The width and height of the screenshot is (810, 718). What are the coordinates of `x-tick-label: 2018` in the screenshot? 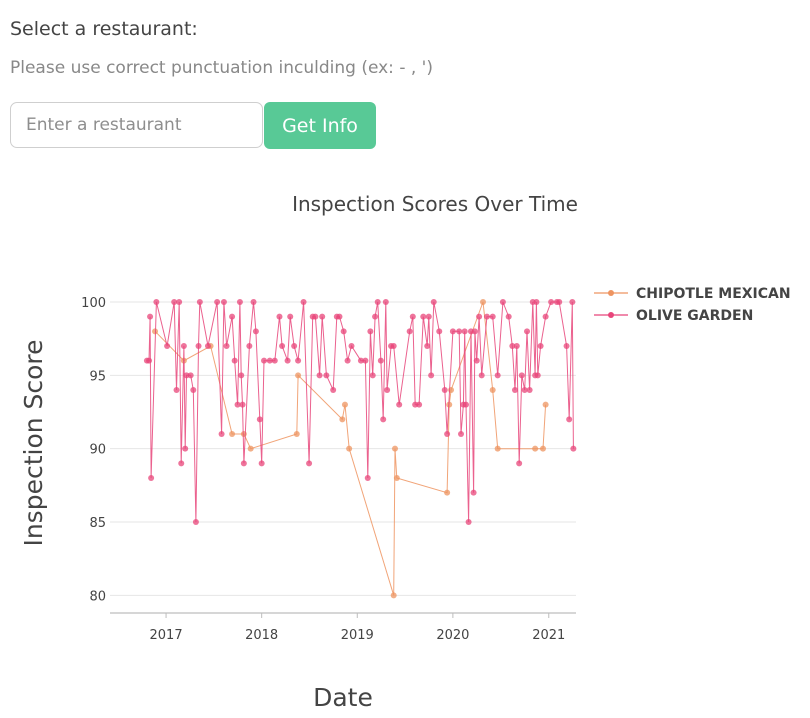 It's located at (261, 635).